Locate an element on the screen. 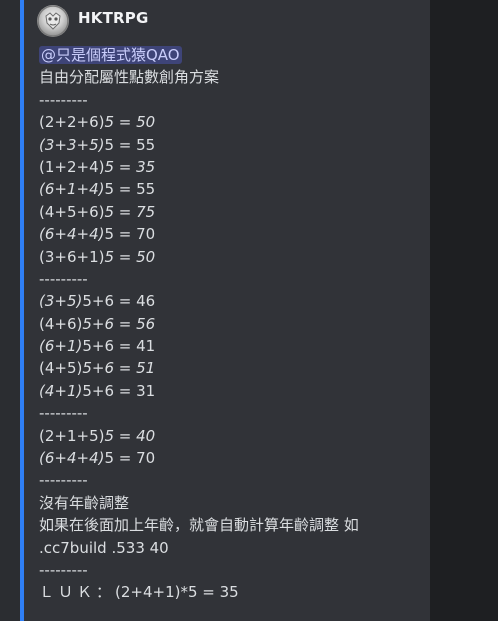  calc-line: (3+5)5+6 = 46 is located at coordinates (97, 301).